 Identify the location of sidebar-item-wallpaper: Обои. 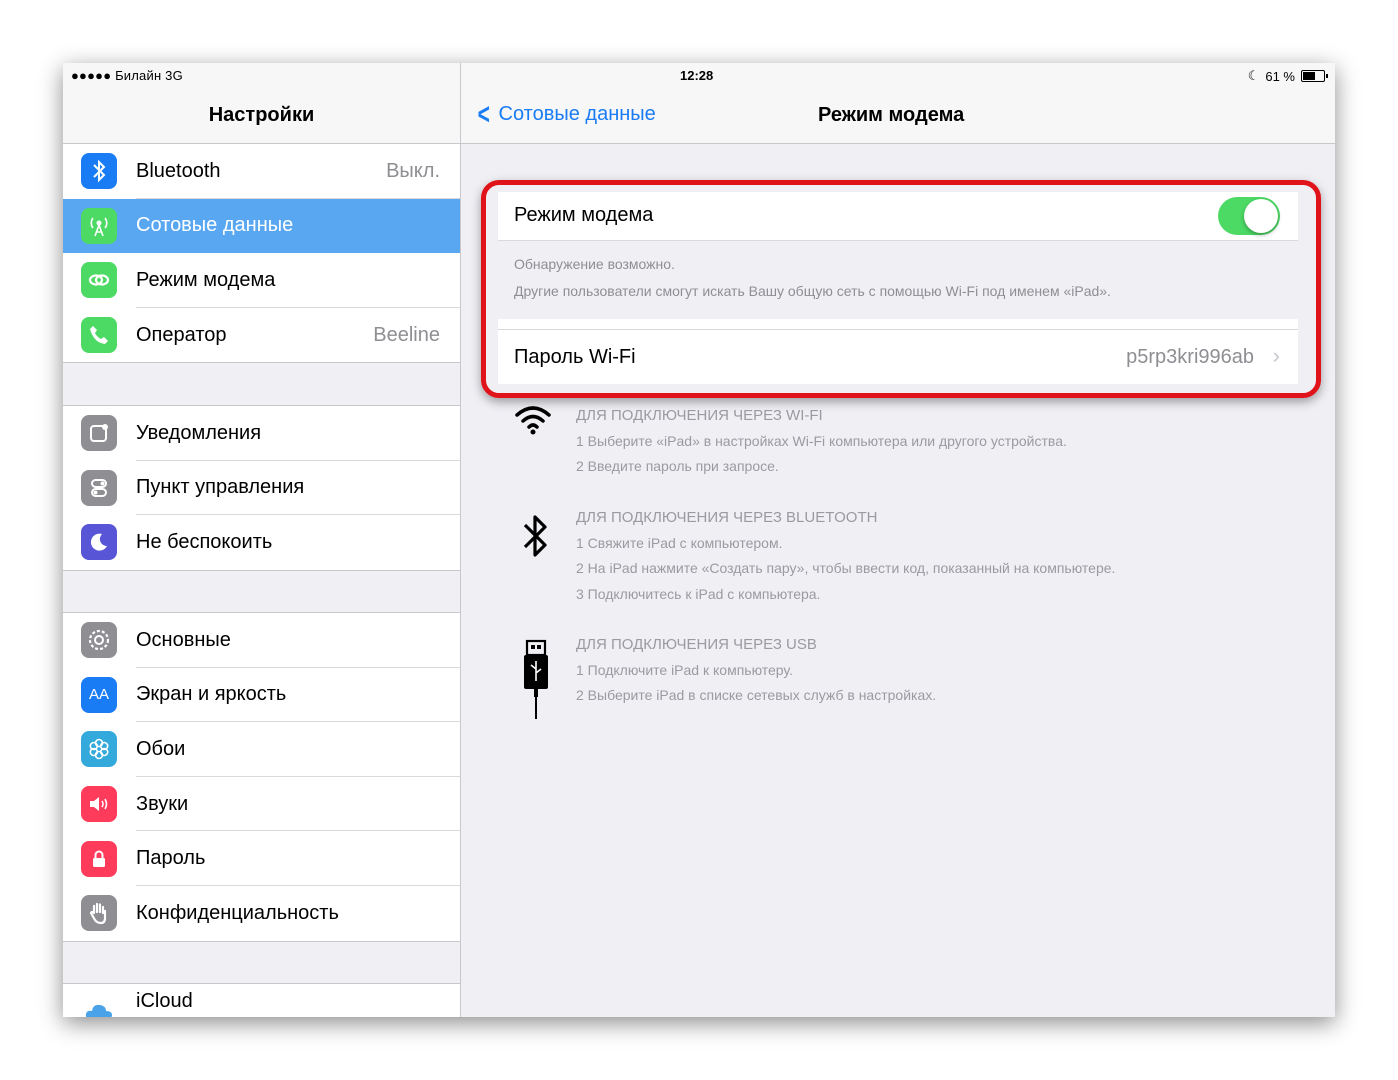
(261, 749).